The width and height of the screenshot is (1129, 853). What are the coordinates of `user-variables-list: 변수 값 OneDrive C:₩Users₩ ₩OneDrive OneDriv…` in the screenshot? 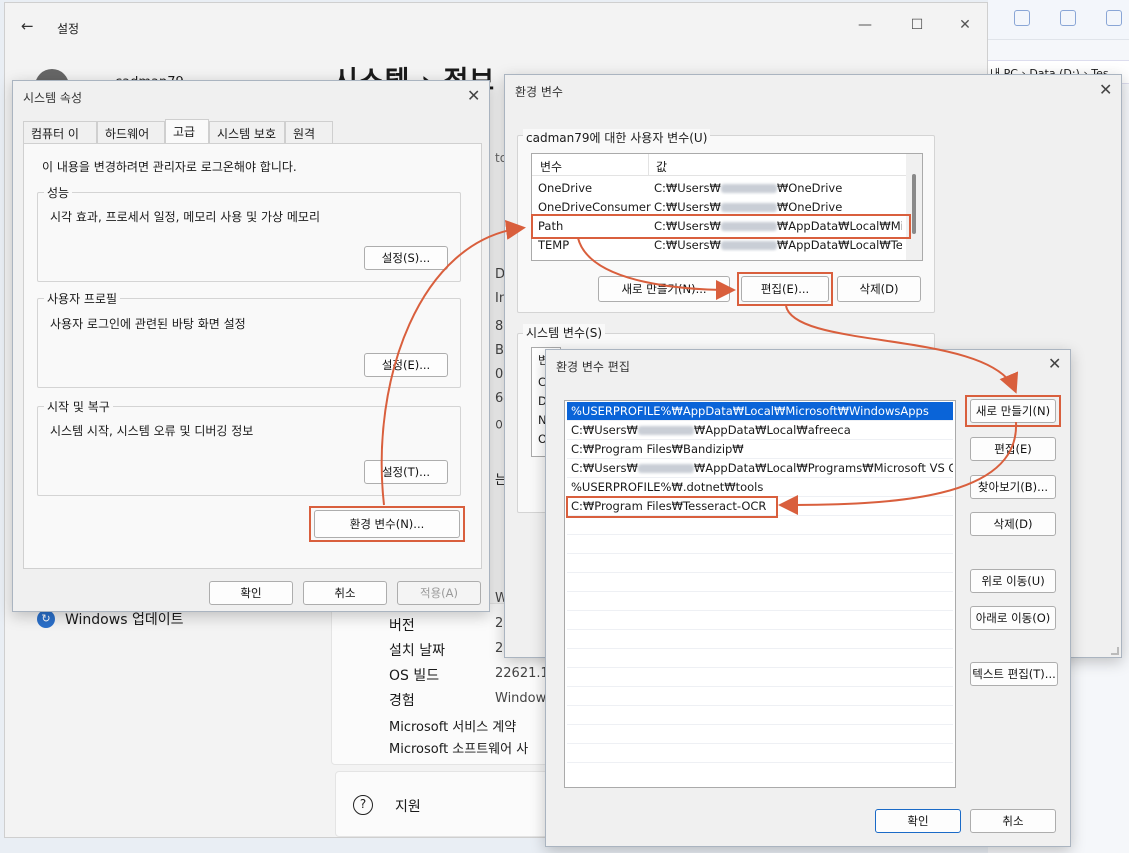 It's located at (727, 207).